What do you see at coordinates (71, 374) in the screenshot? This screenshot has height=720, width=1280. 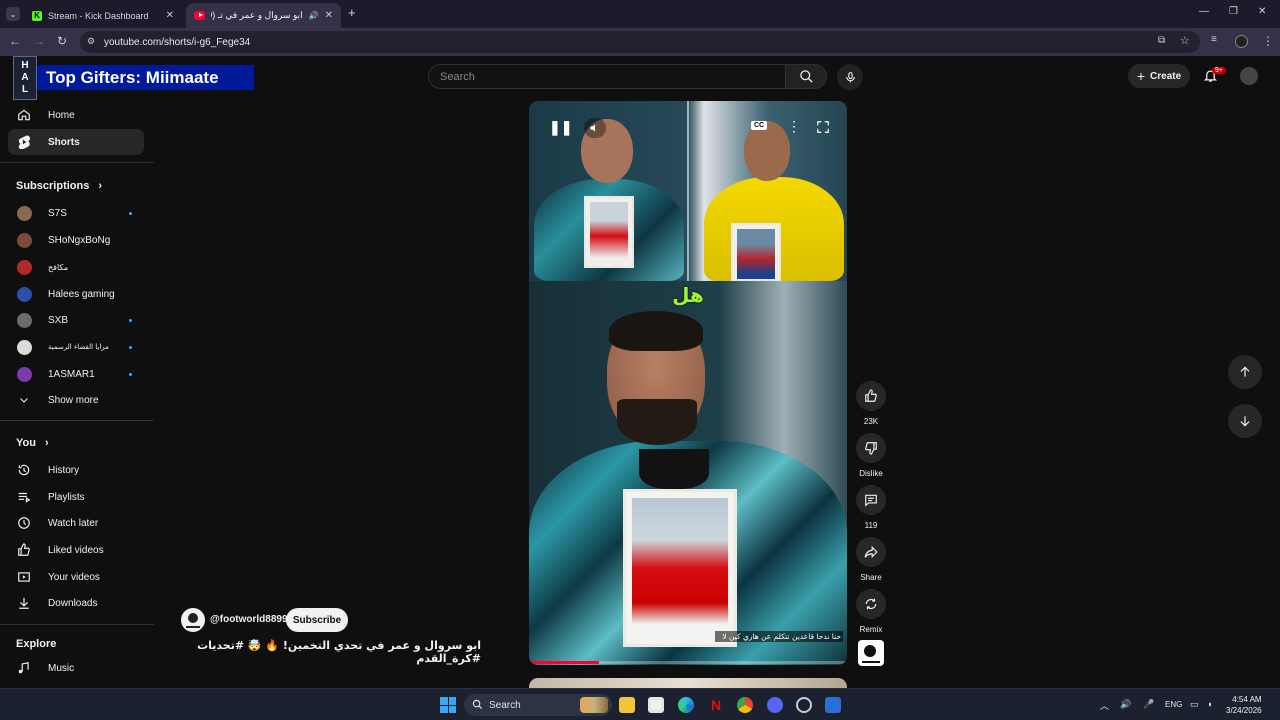 I see `sidebar-item-label: 1ASMAR1` at bounding box center [71, 374].